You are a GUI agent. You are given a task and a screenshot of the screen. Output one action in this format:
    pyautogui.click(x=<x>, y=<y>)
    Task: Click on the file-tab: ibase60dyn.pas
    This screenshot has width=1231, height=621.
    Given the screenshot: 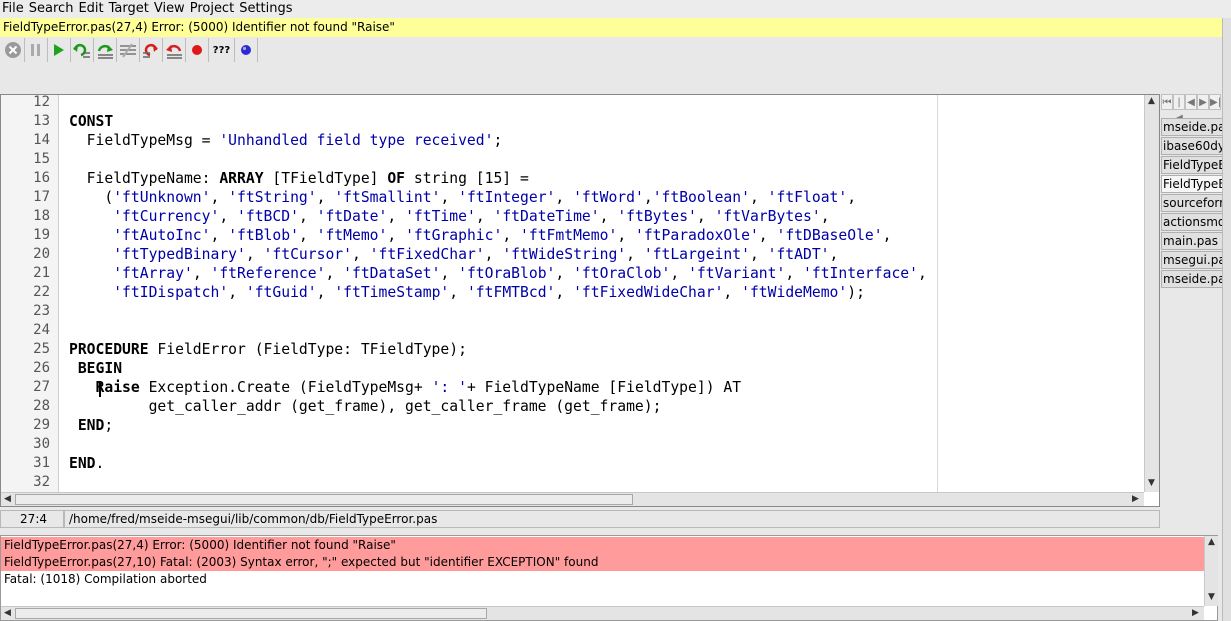 What is the action you would take?
    pyautogui.click(x=1192, y=146)
    